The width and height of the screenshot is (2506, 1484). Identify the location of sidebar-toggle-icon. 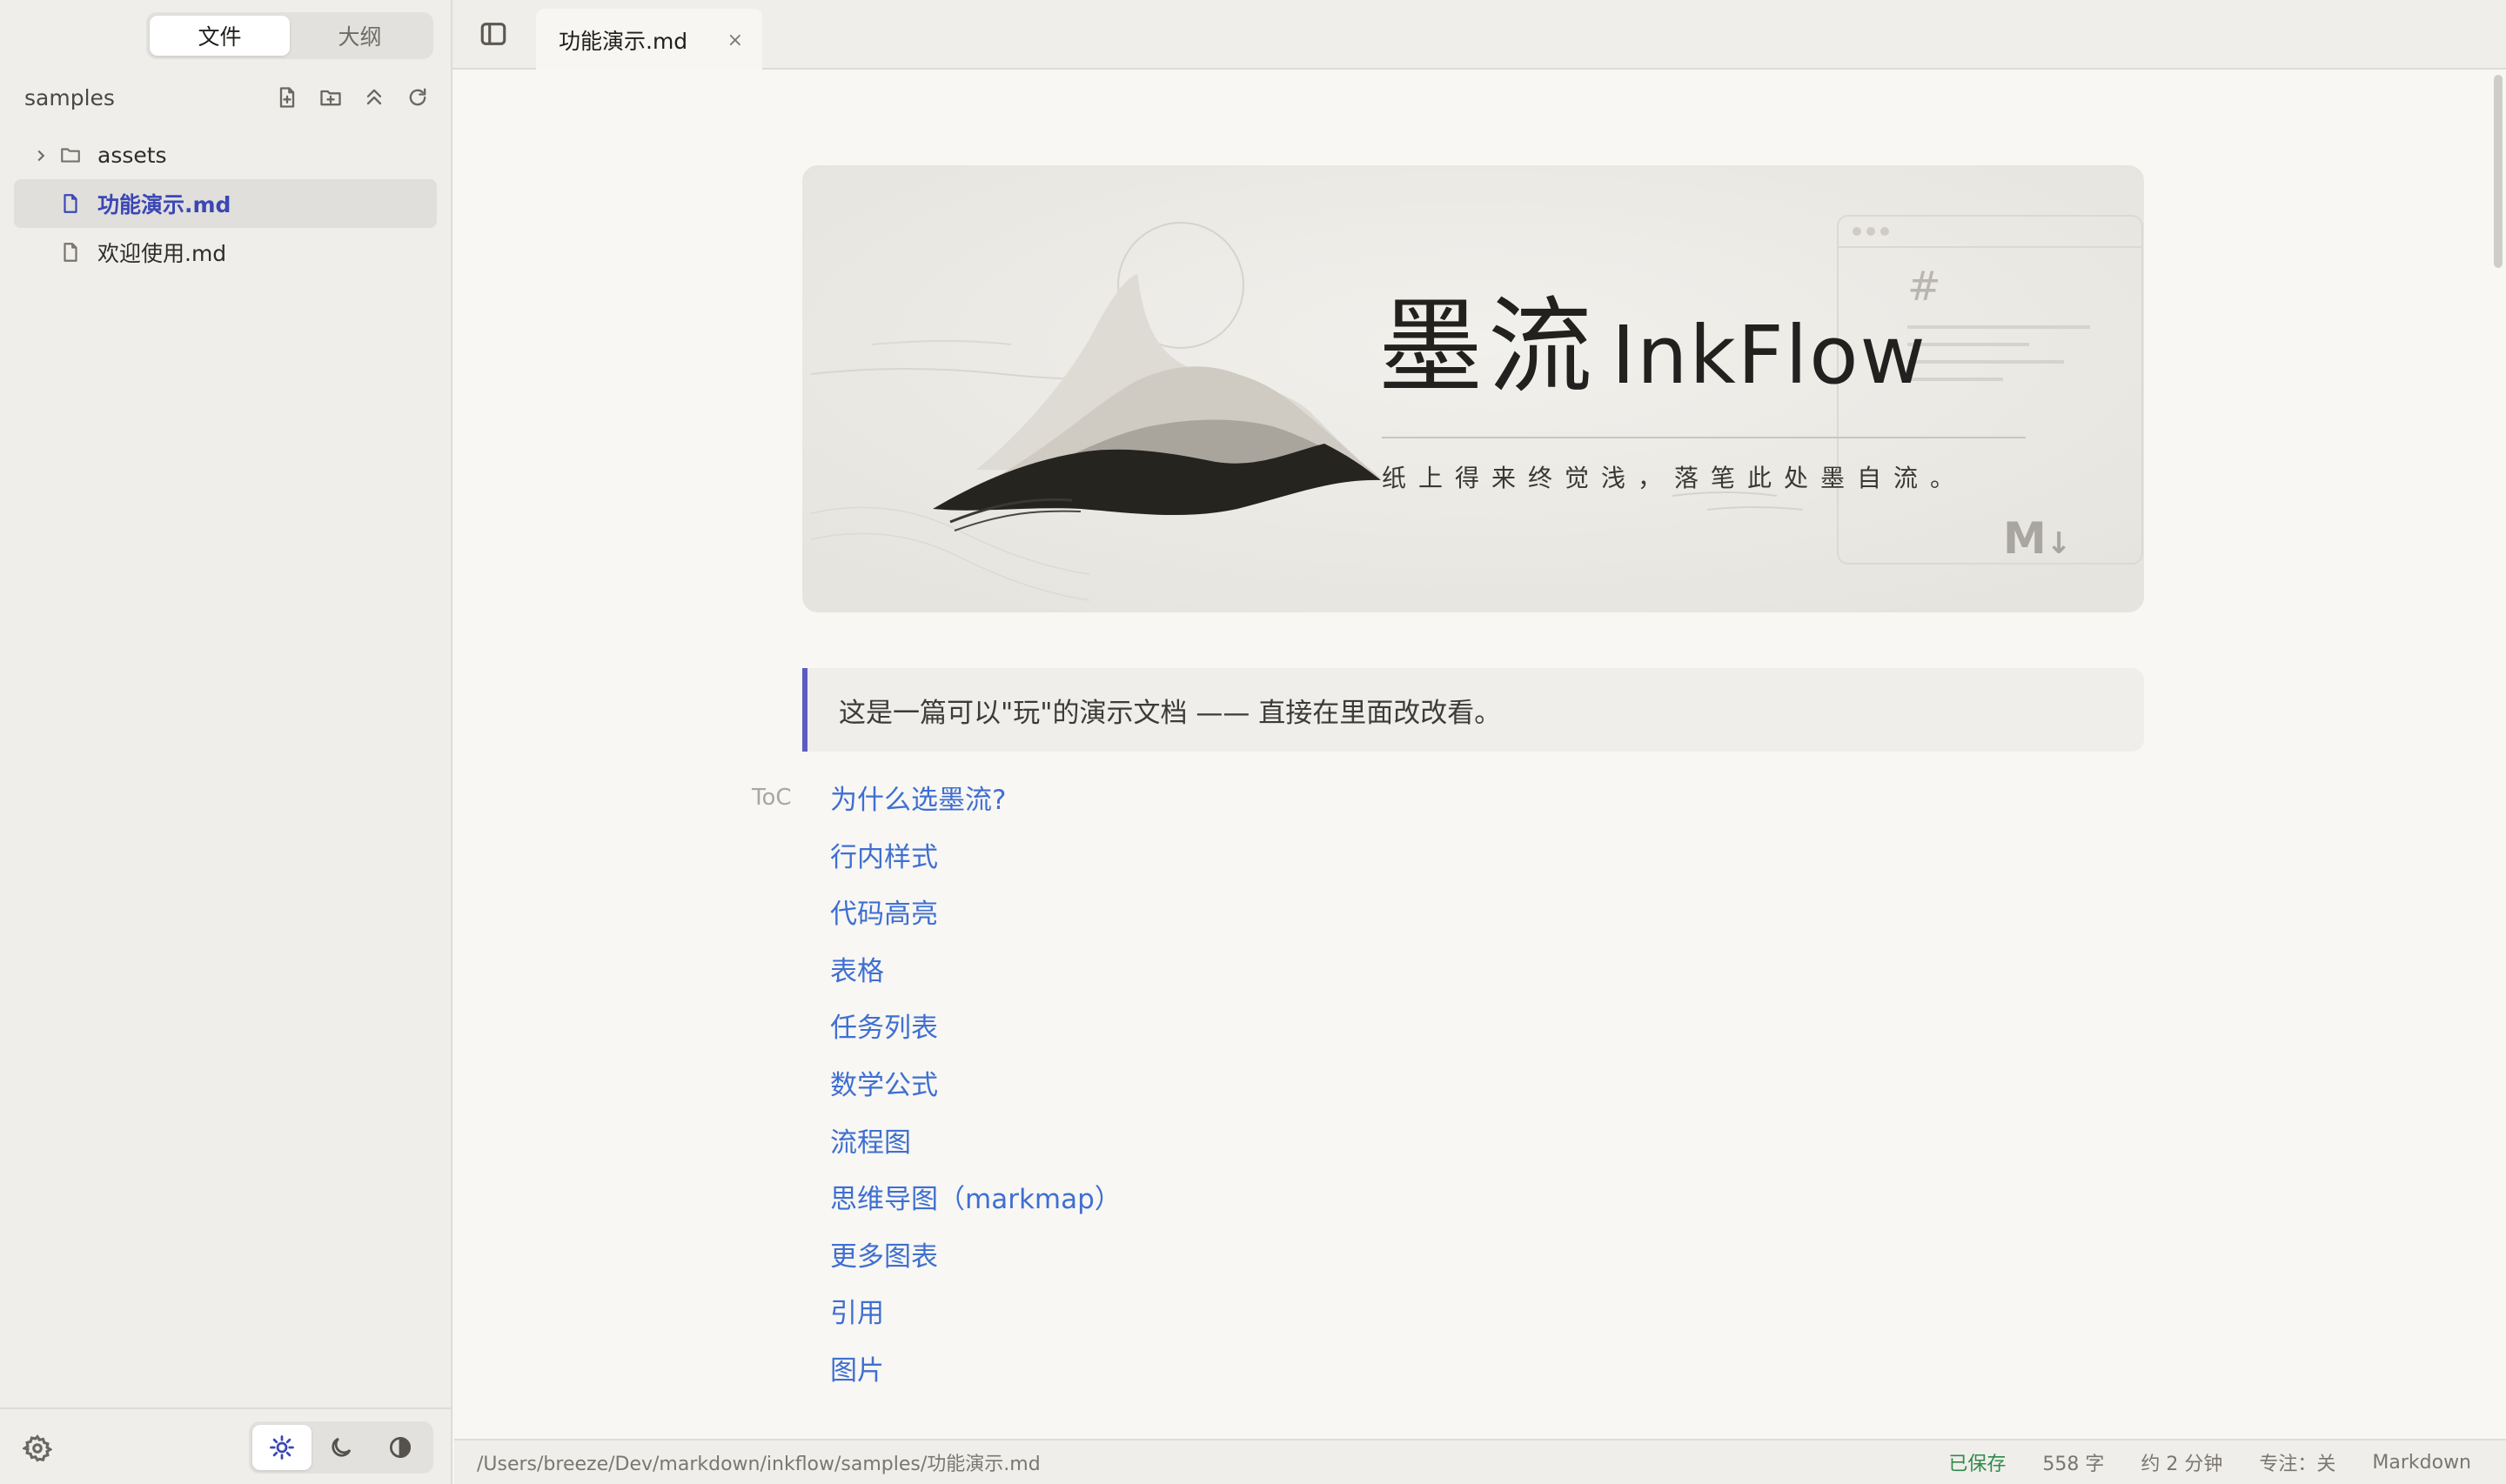
(494, 35).